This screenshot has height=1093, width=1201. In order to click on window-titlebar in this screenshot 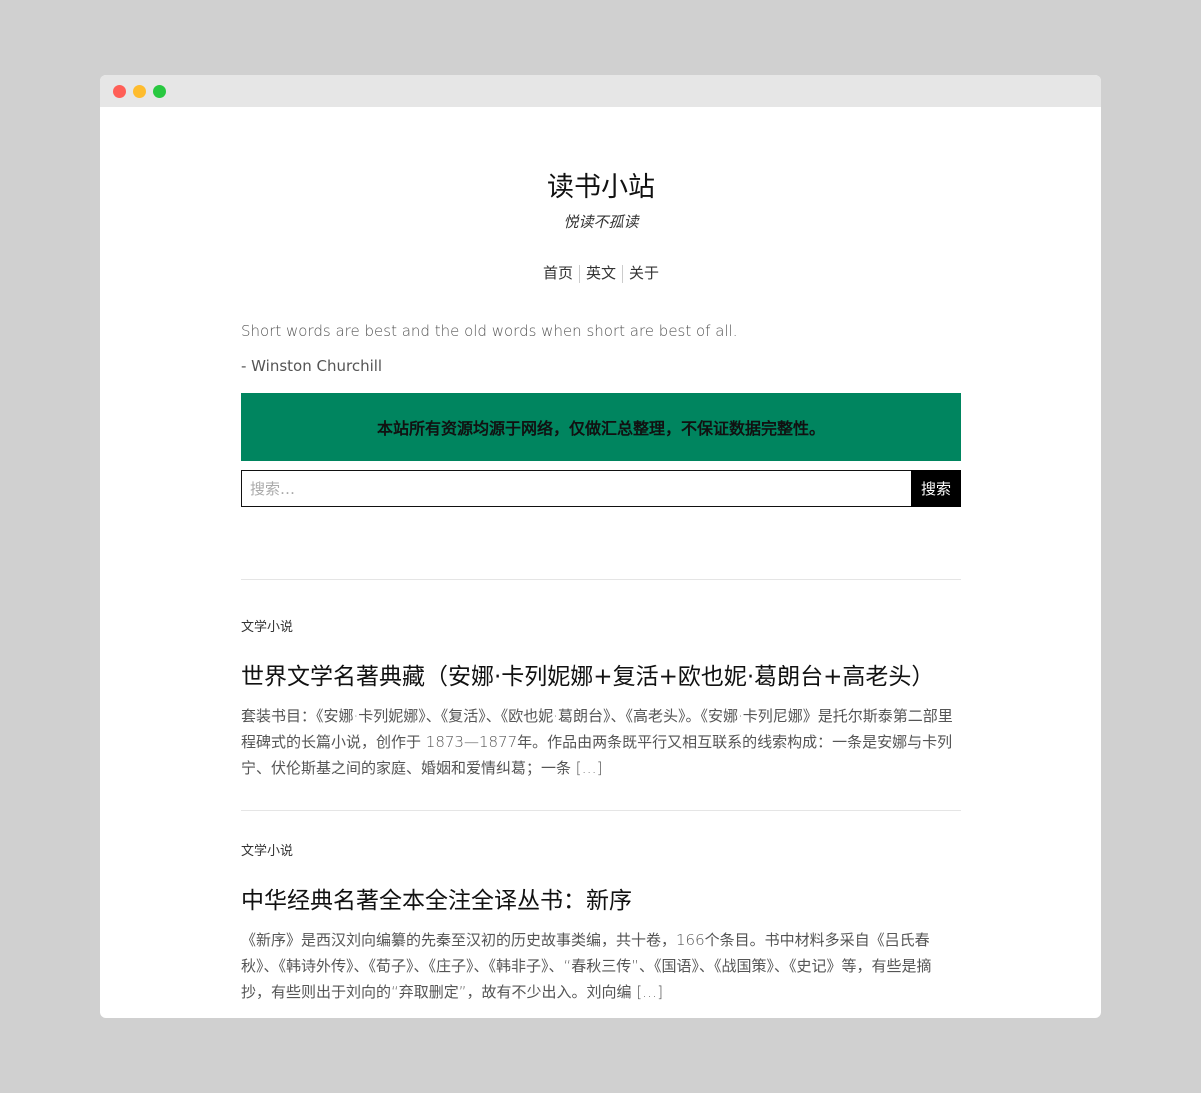, I will do `click(600, 91)`.